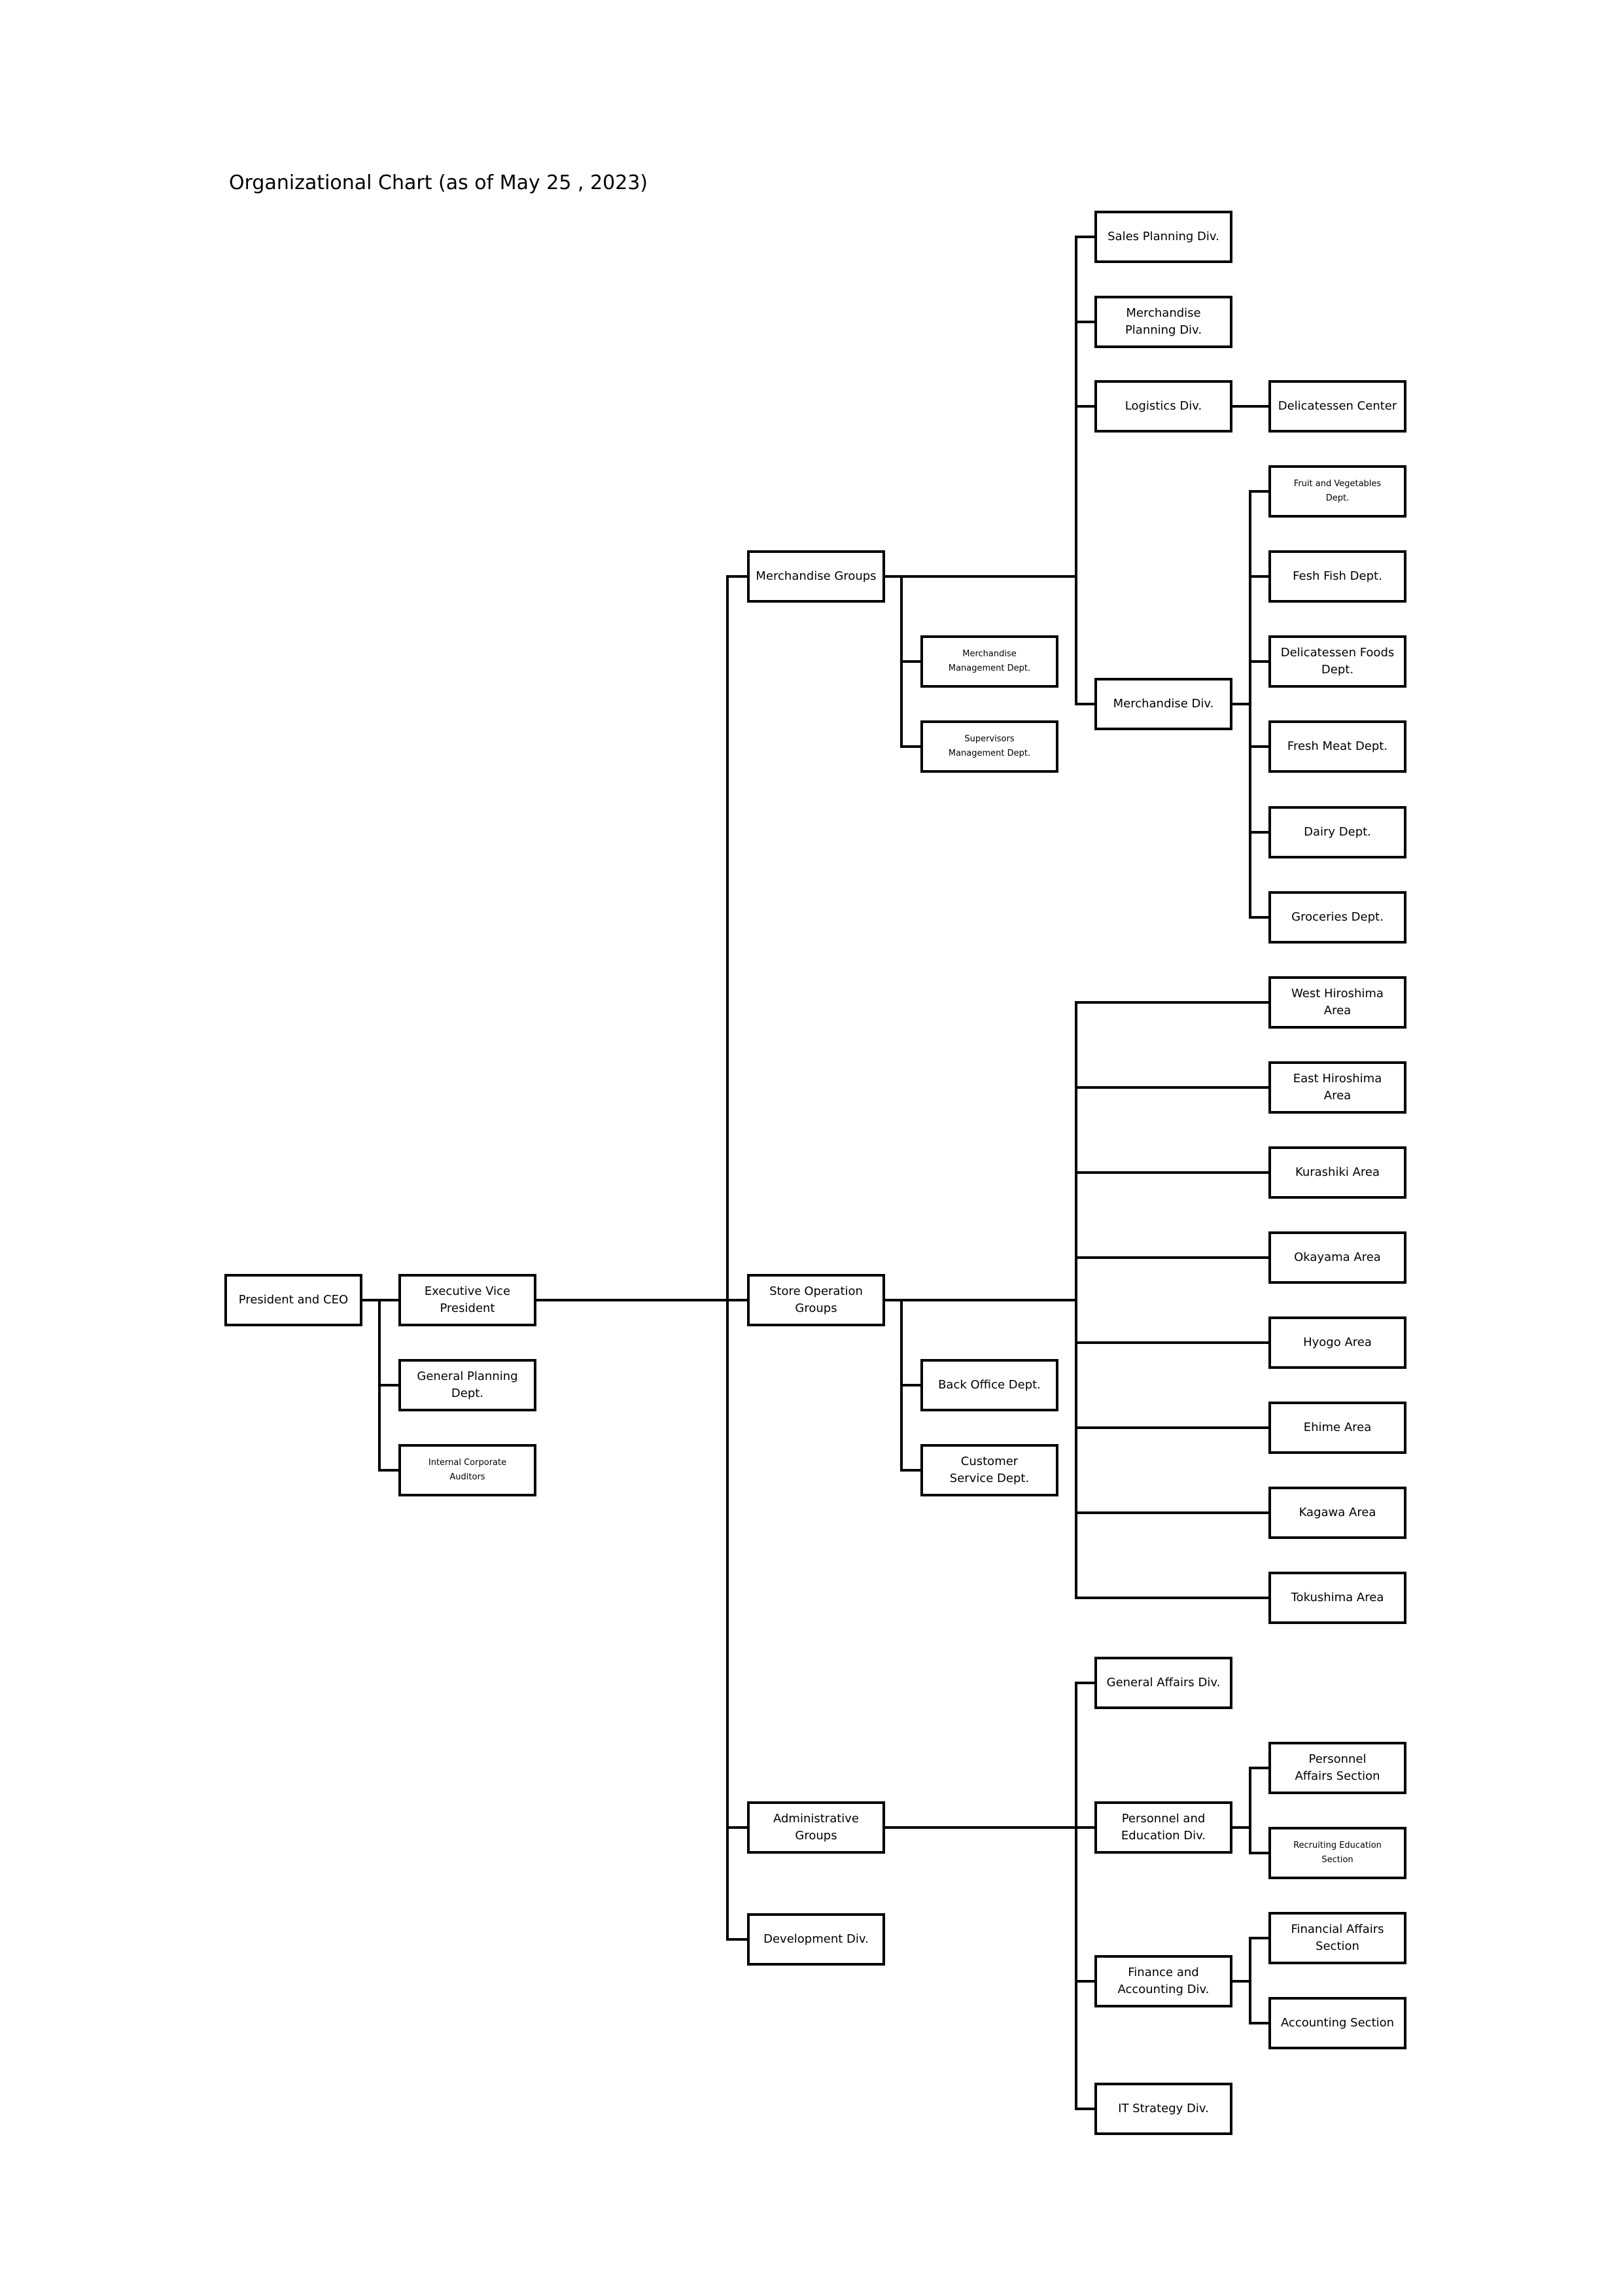  What do you see at coordinates (816, 1940) in the screenshot?
I see `org-unit-development-div: Development Div.` at bounding box center [816, 1940].